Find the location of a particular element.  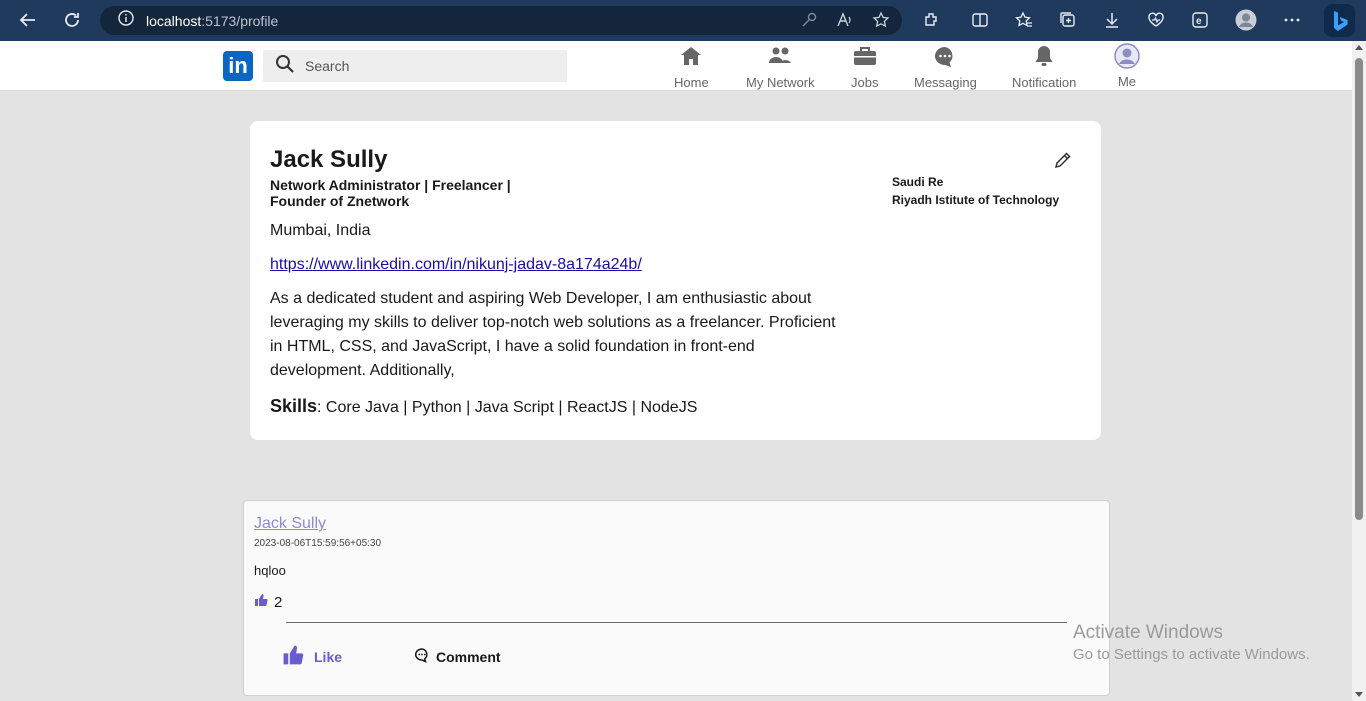

nav-jobs: Jobs is located at coordinates (864, 67).